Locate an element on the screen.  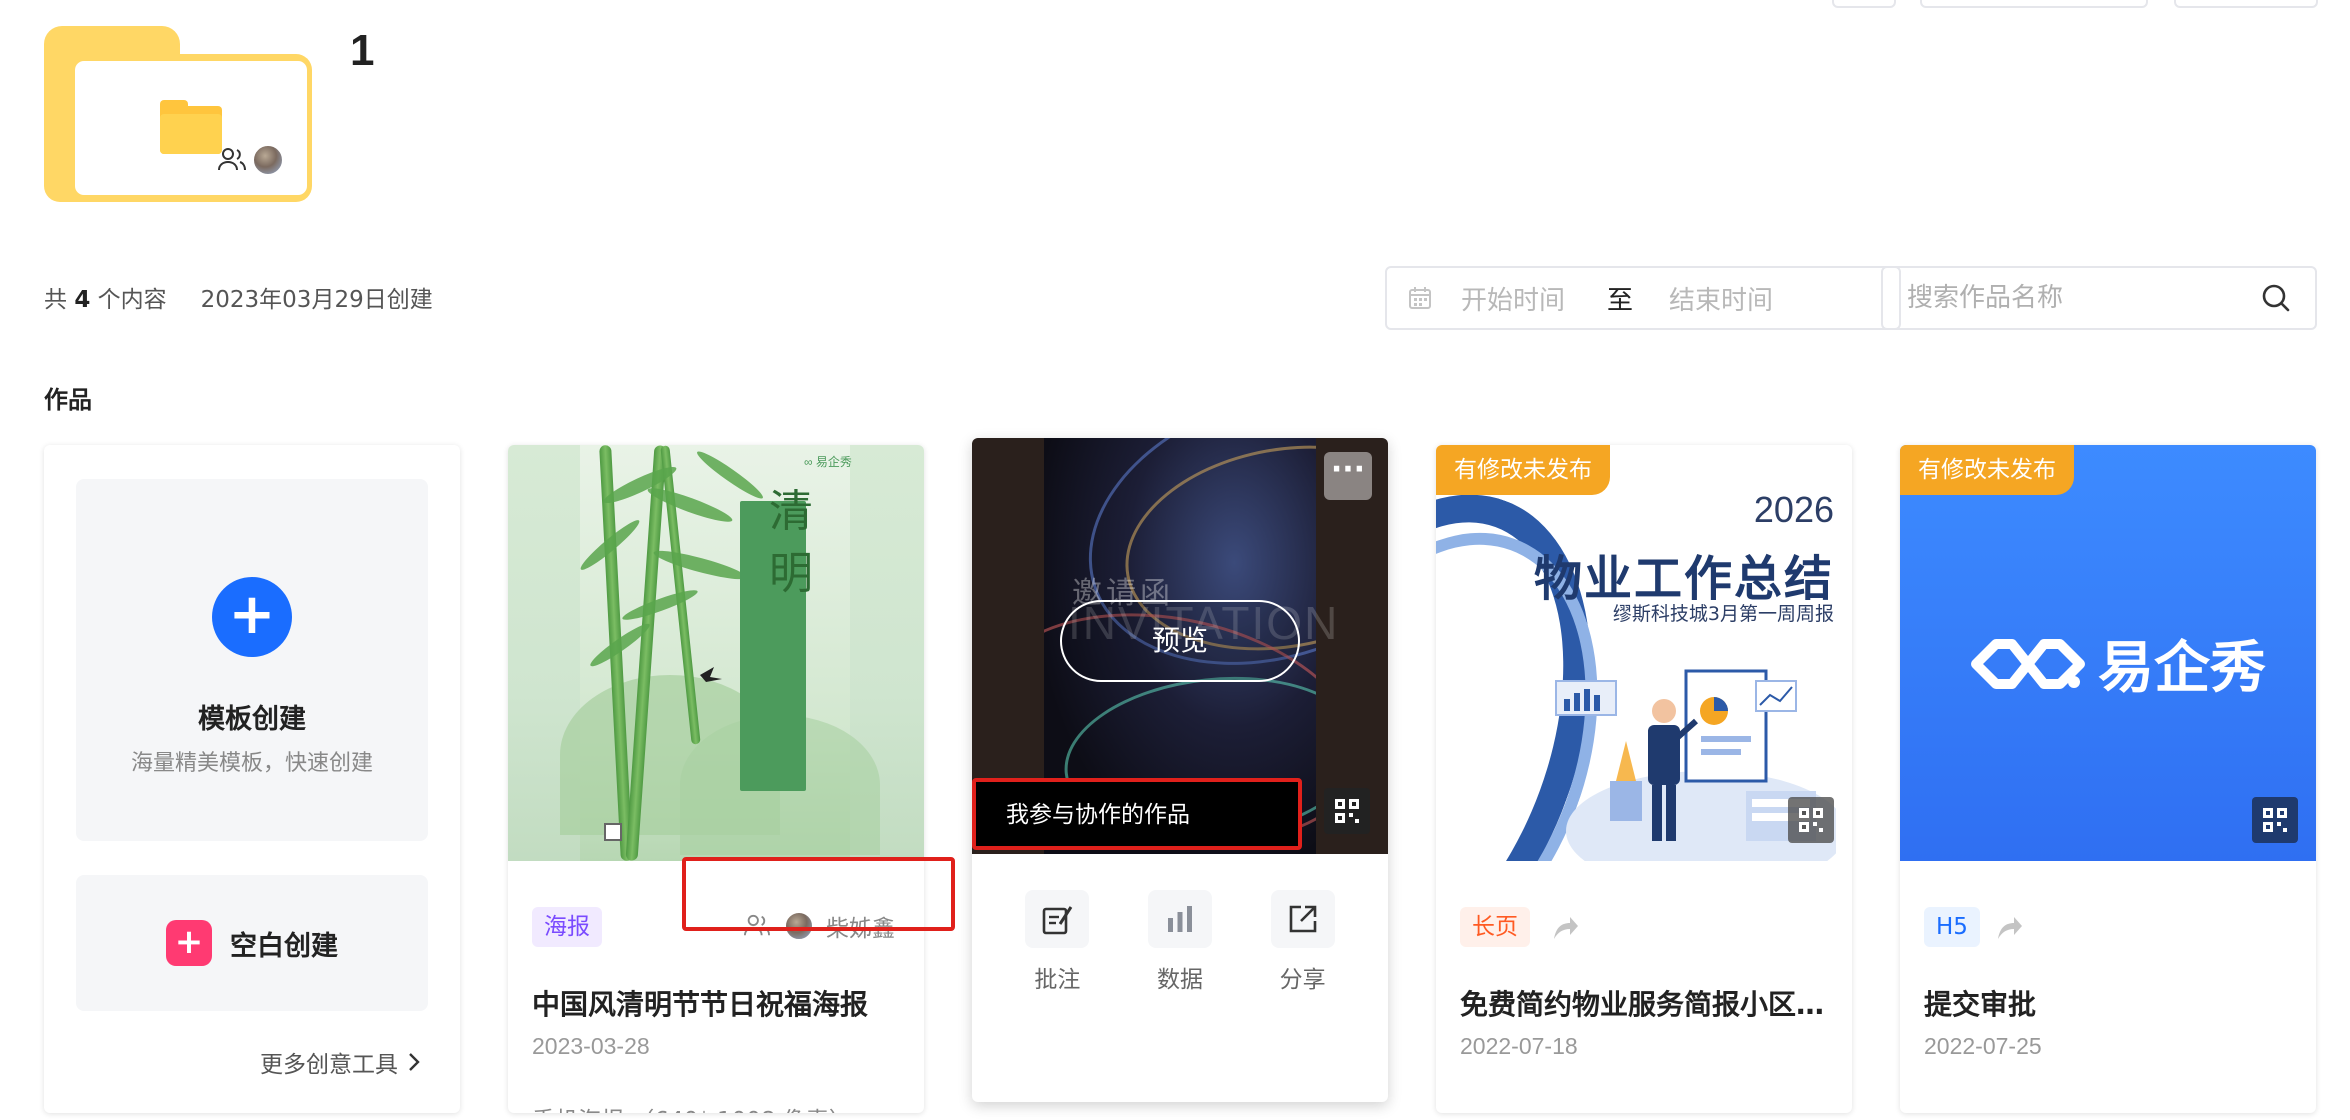
annotate-action: 批注 is located at coordinates (1057, 942).